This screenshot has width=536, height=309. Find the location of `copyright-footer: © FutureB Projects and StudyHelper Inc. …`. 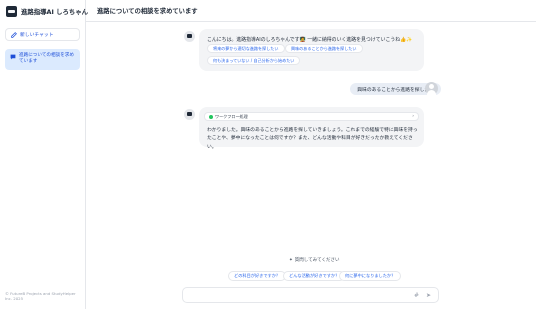

copyright-footer: © FutureB Projects and StudyHelper Inc. … is located at coordinates (40, 296).